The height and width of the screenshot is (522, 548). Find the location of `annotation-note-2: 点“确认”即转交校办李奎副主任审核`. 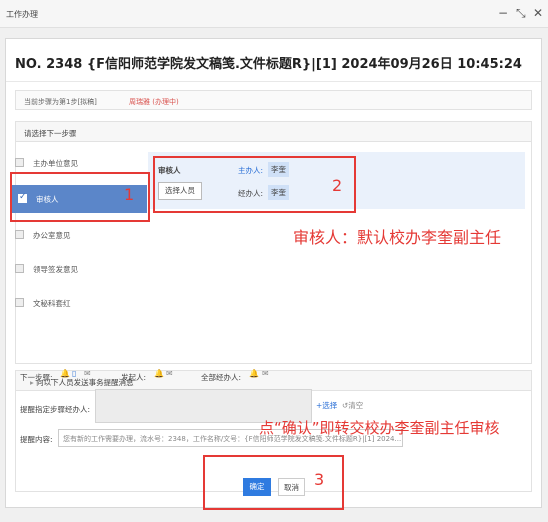

annotation-note-2: 点“确认”即转交校办李奎副主任审核 is located at coordinates (379, 428).